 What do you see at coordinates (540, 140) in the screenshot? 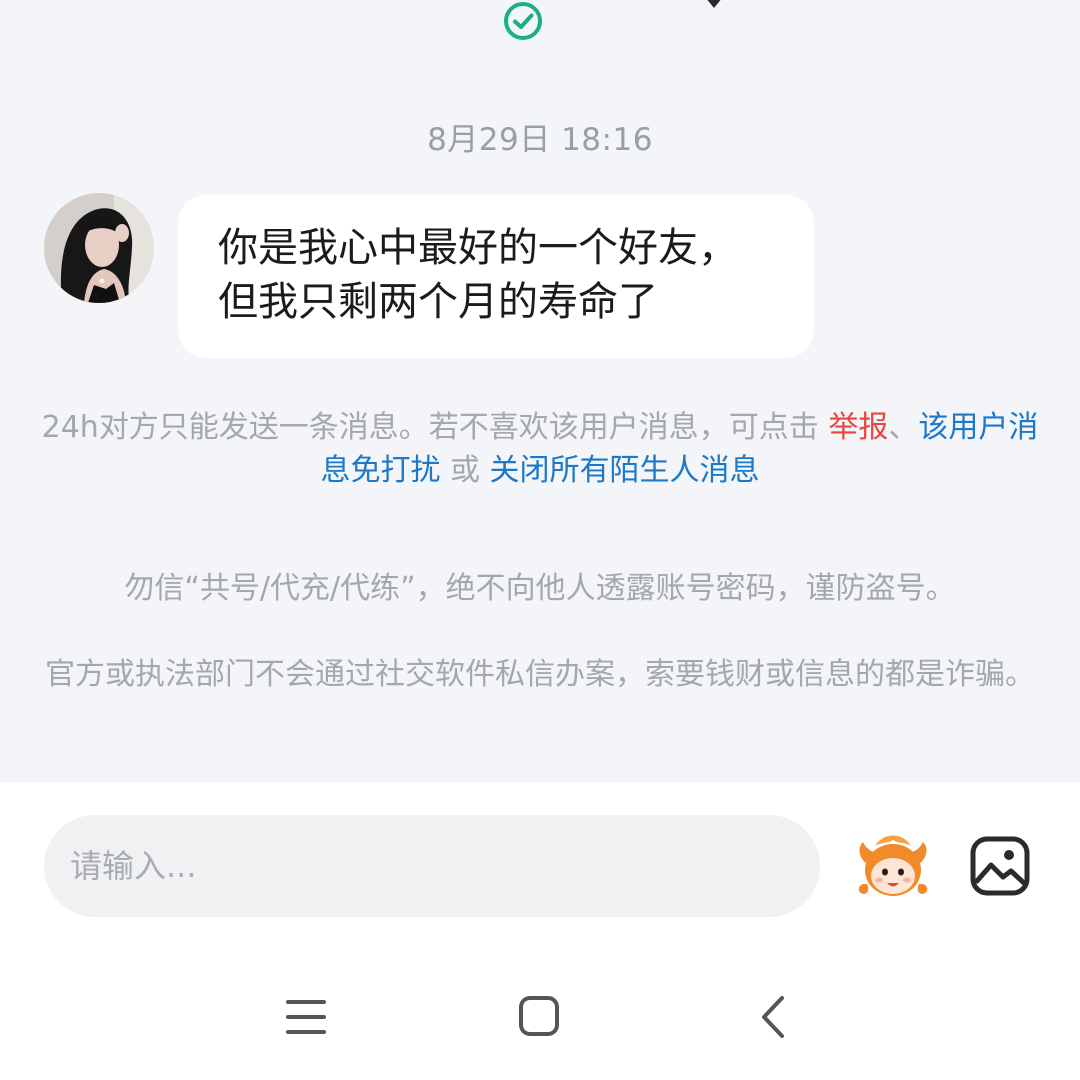
I see `message-timestamp: 8月29日 18:16` at bounding box center [540, 140].